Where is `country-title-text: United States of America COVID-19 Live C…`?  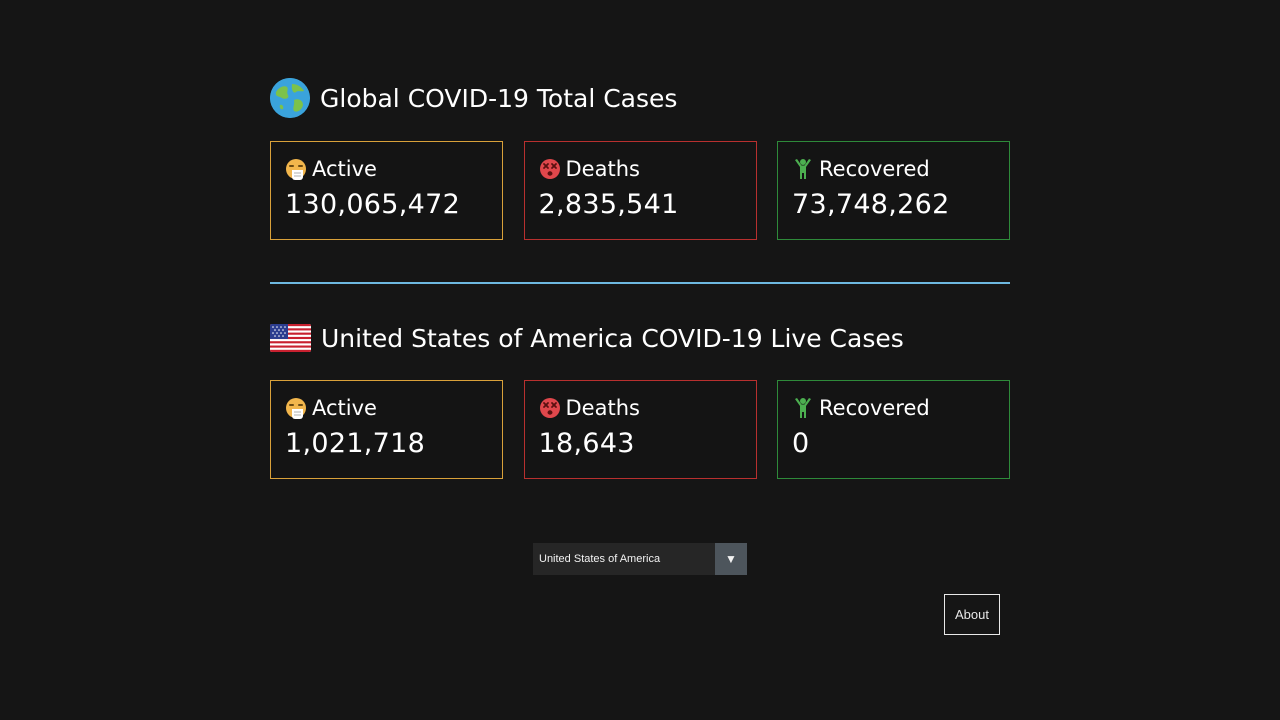 country-title-text: United States of America COVID-19 Live C… is located at coordinates (612, 338).